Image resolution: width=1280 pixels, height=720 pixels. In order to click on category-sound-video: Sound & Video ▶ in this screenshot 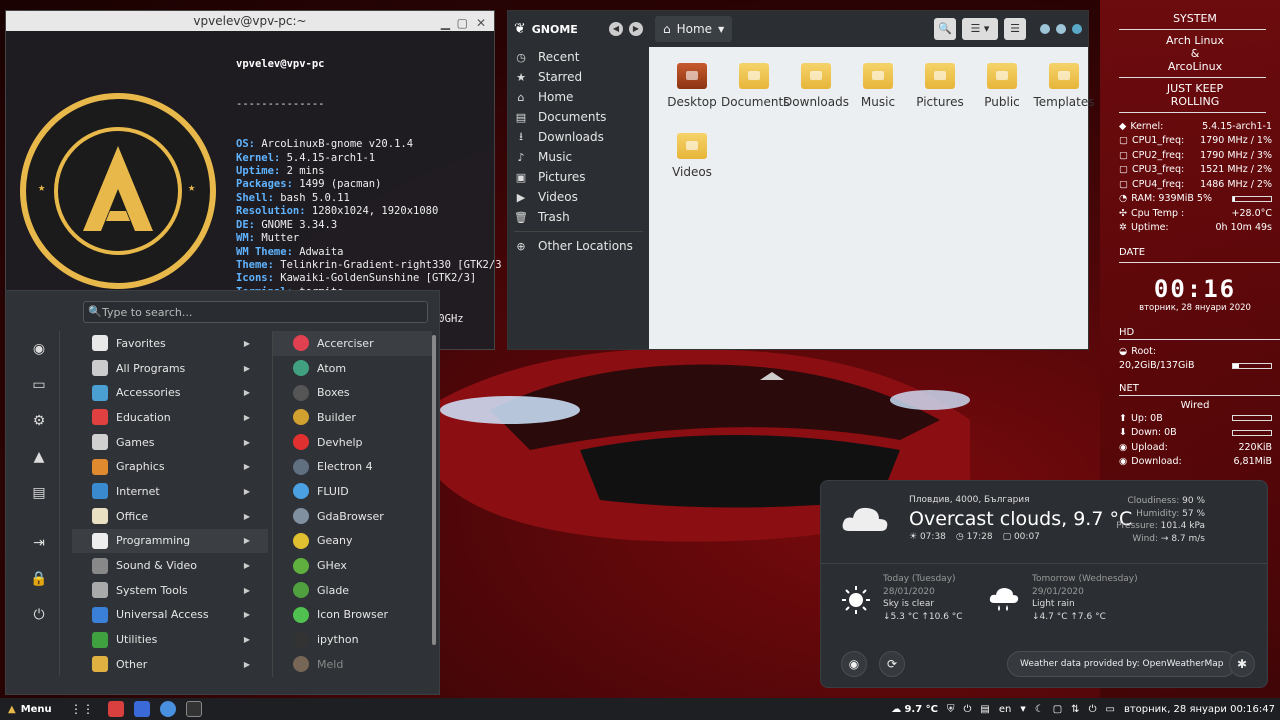, I will do `click(170, 565)`.